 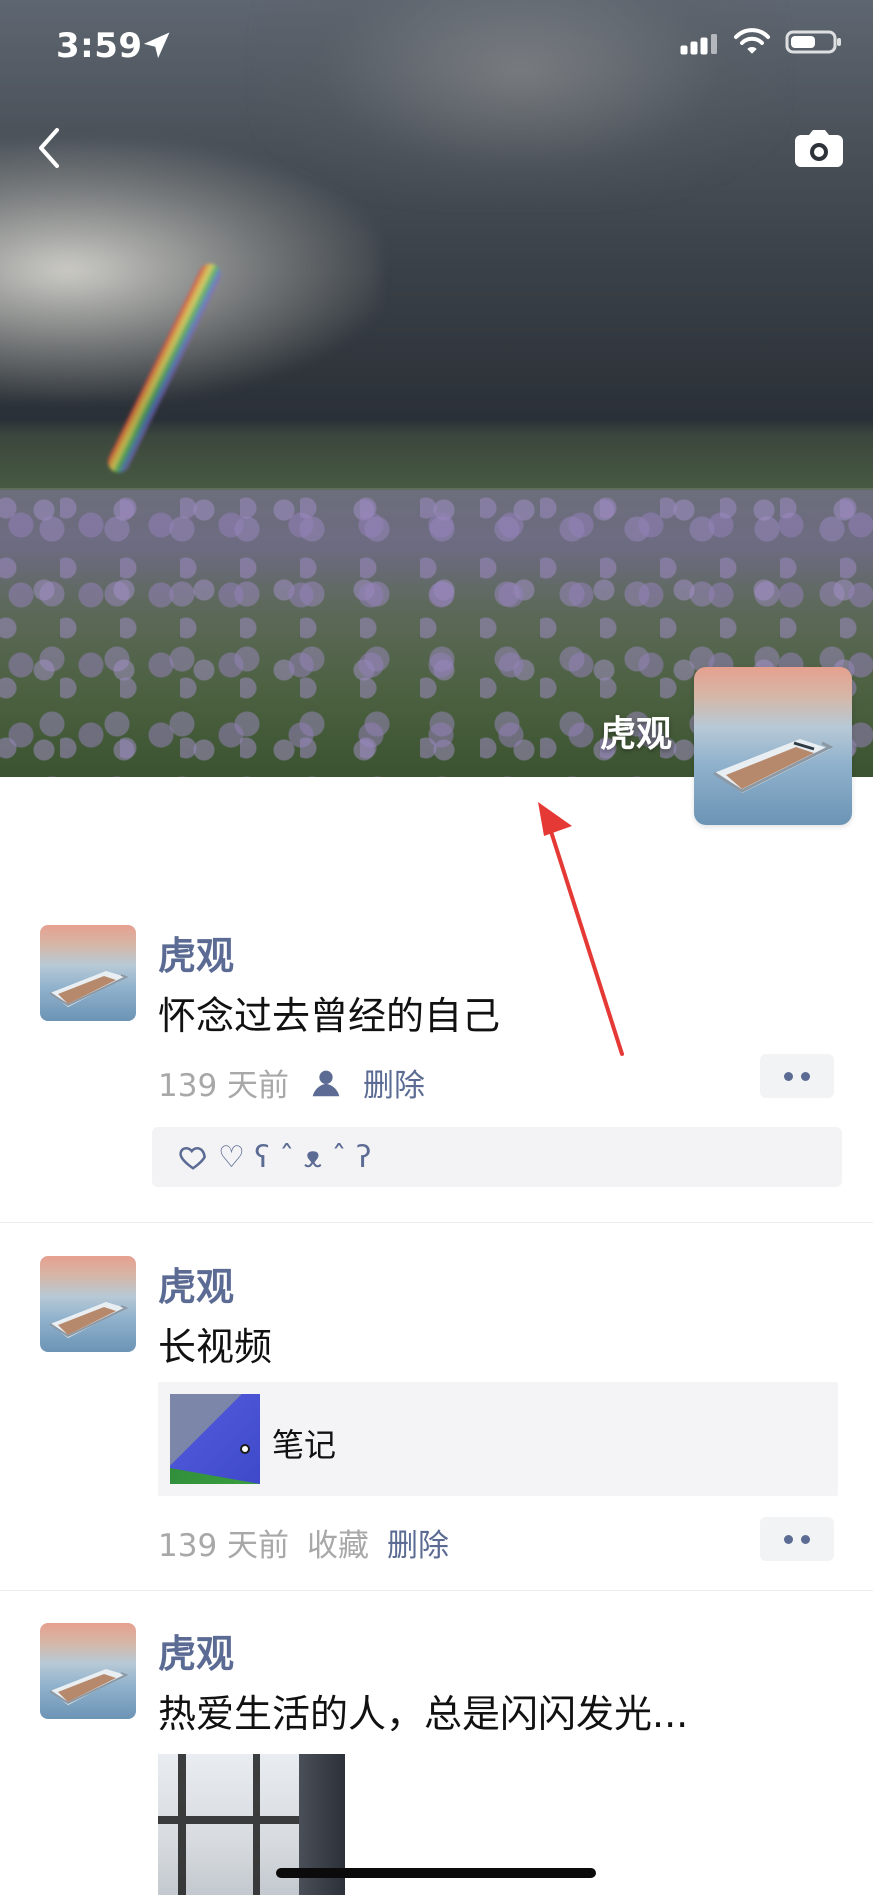 I want to click on link-card: 笔记, so click(x=498, y=1439).